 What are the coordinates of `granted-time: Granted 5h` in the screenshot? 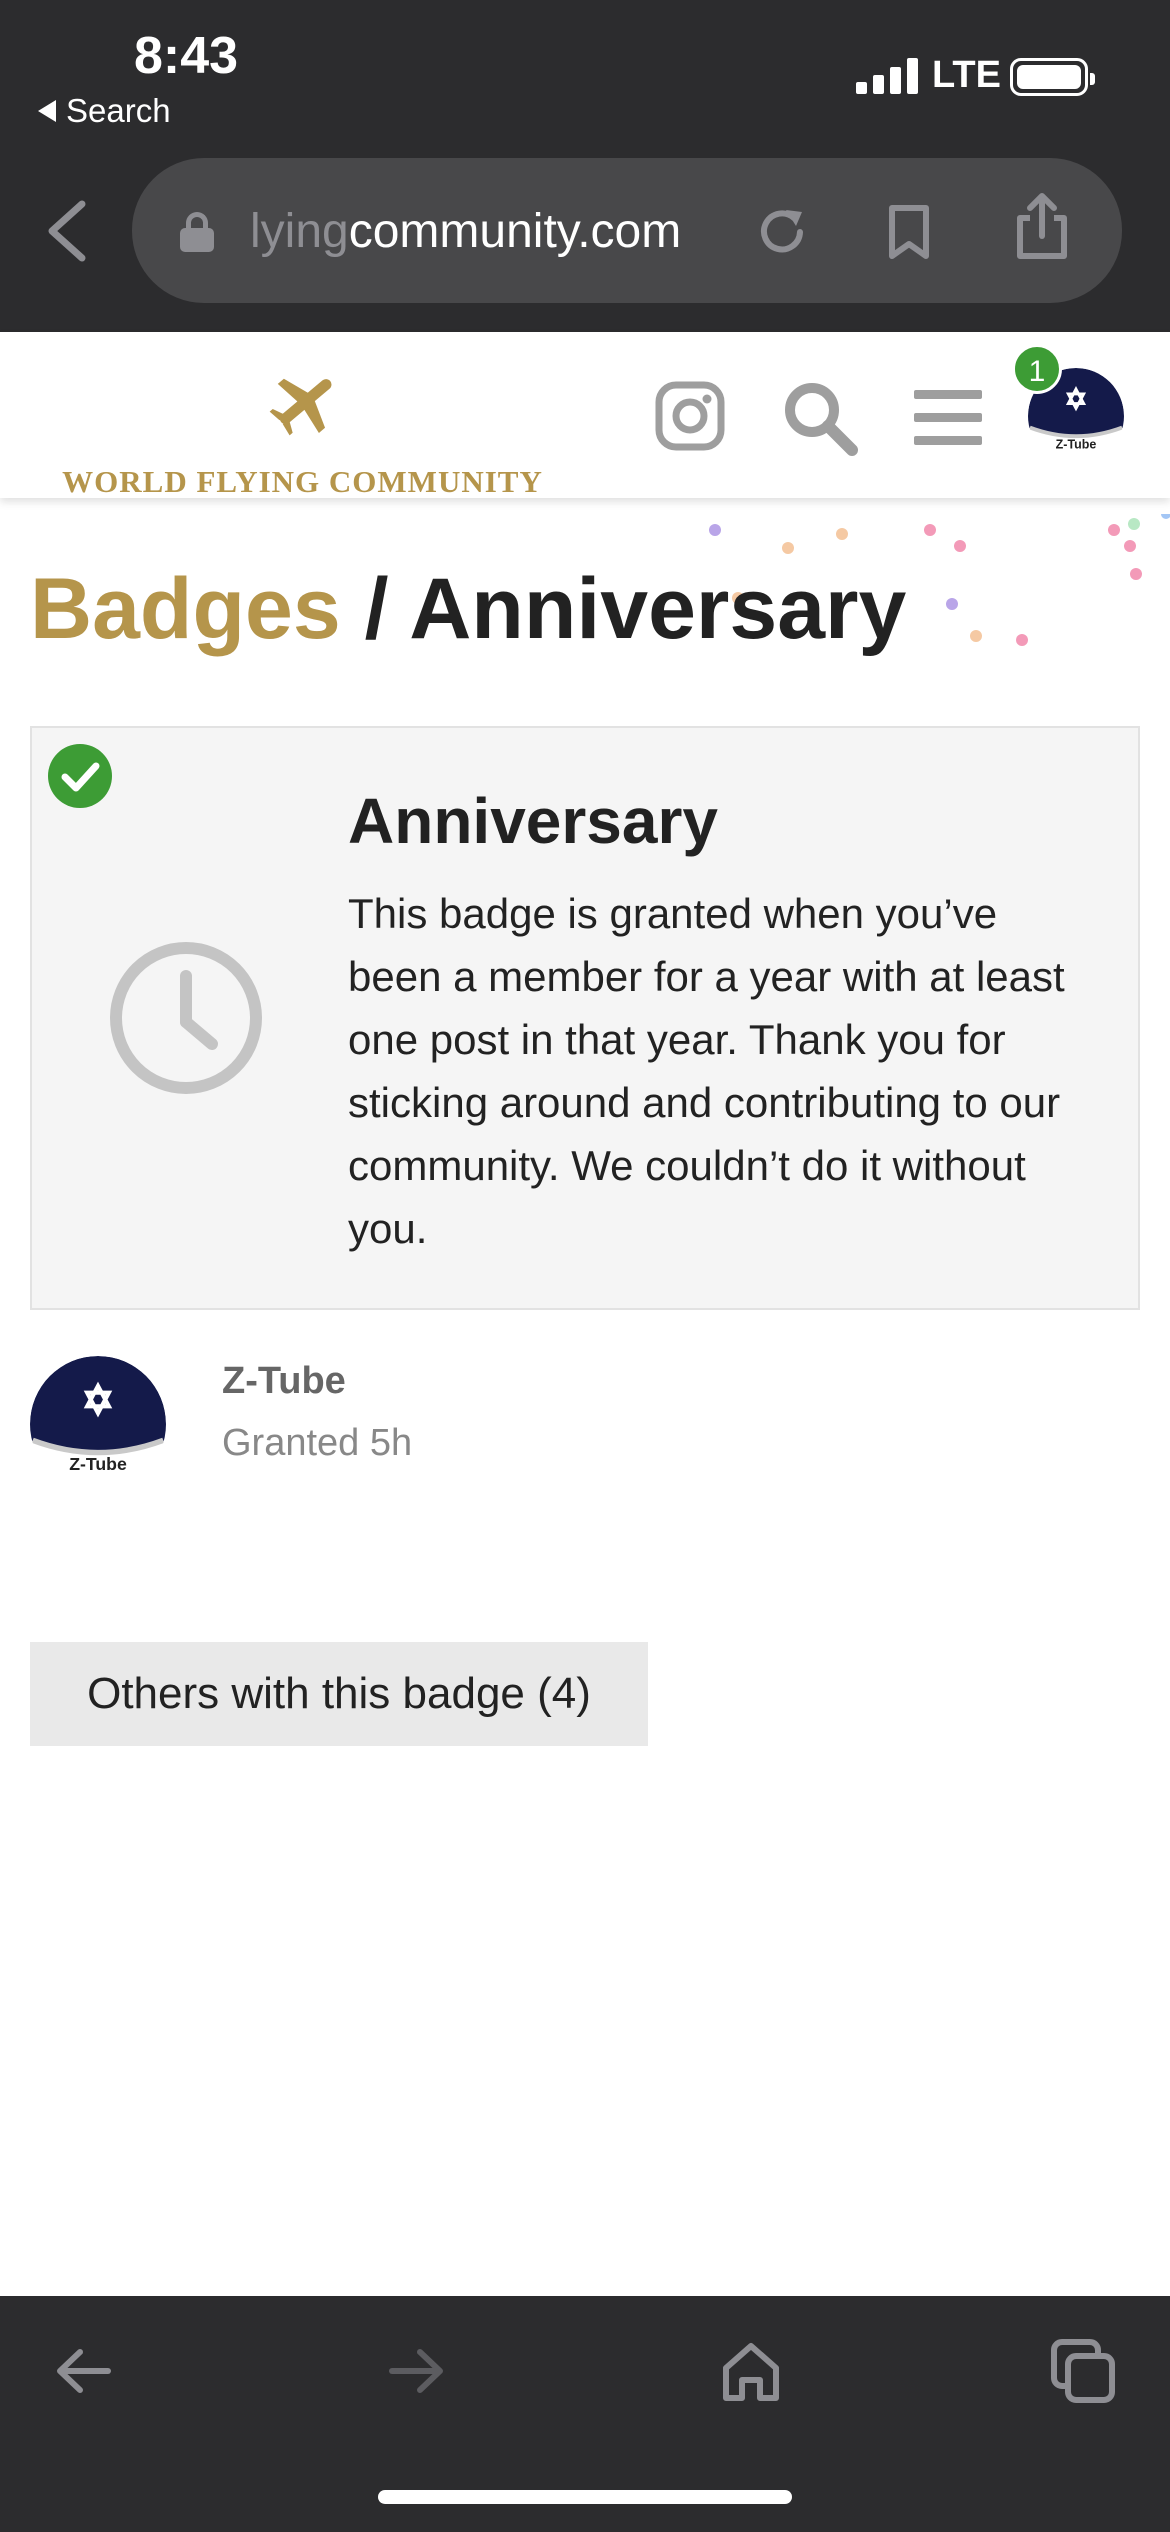 It's located at (317, 1443).